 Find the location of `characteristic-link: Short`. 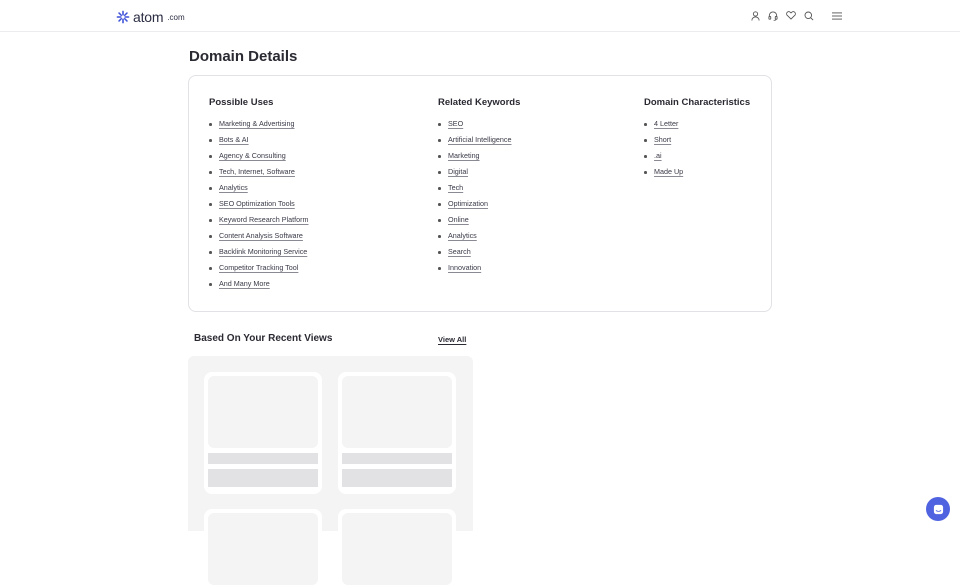

characteristic-link: Short is located at coordinates (662, 139).